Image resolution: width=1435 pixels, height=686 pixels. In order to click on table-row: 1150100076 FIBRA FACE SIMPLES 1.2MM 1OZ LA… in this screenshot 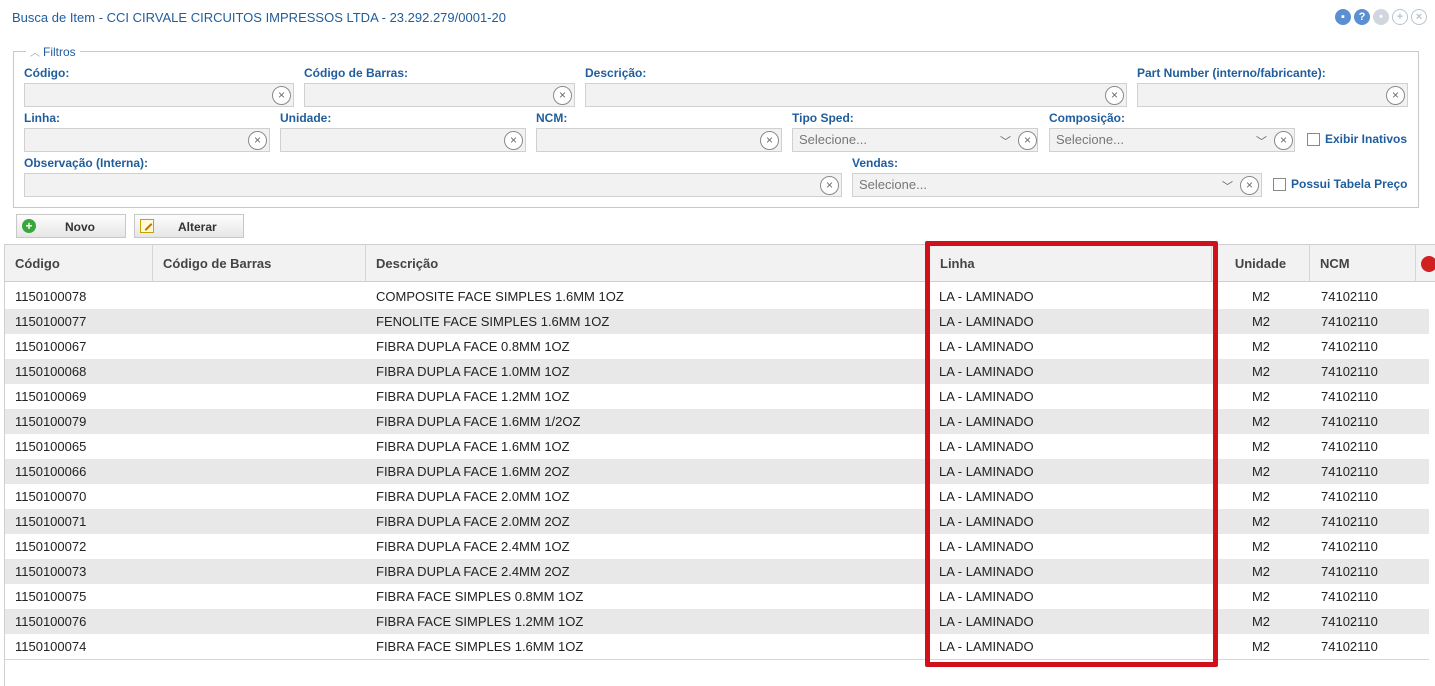, I will do `click(717, 621)`.